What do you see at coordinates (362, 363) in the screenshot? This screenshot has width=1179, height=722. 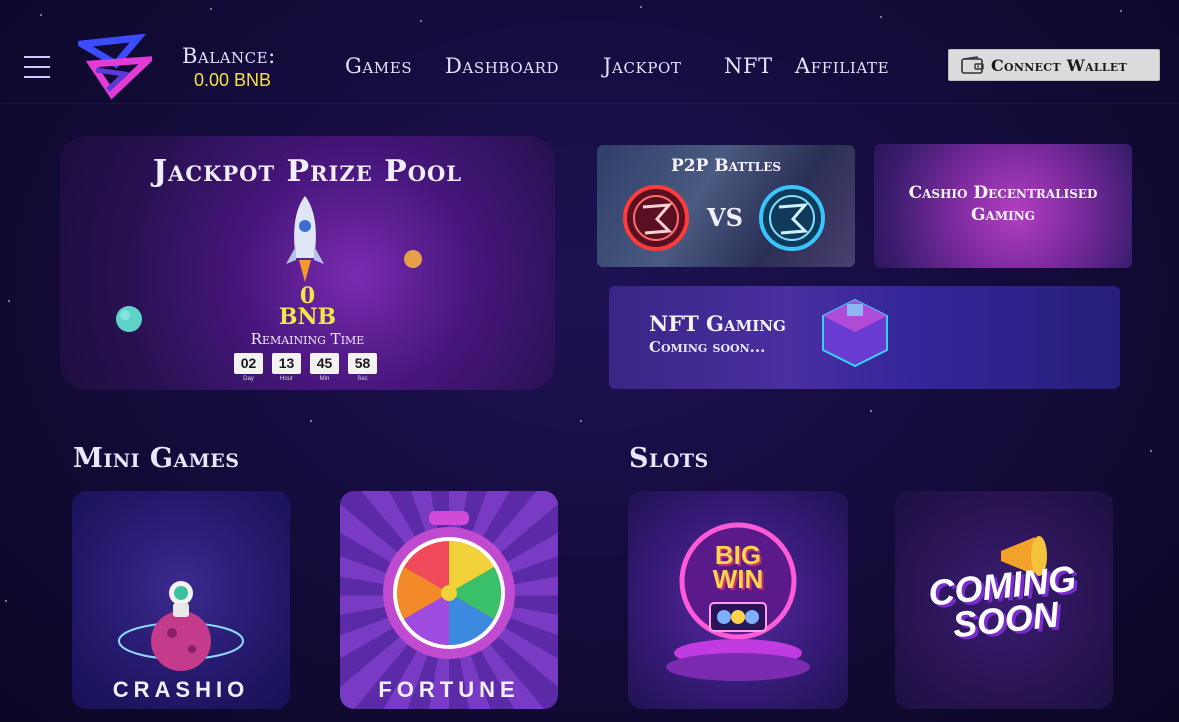 I see `countdown-value: 58` at bounding box center [362, 363].